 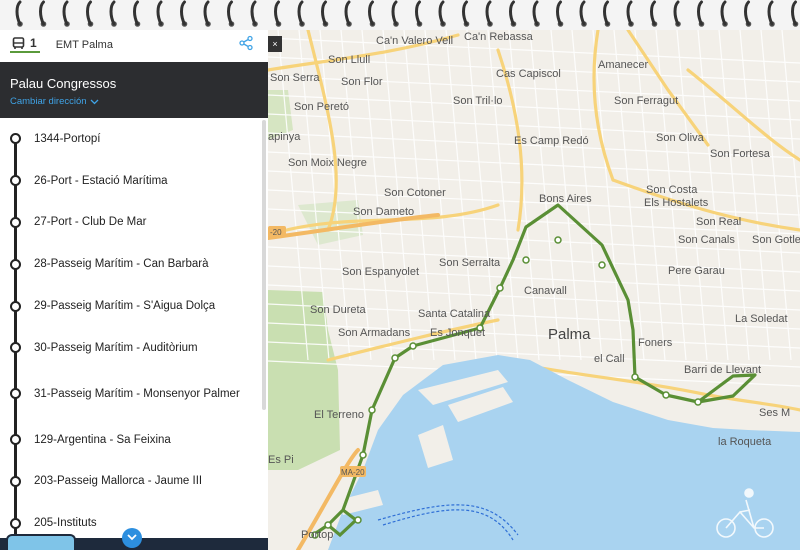 I want to click on map-label: Son Tril·lo, so click(x=478, y=101).